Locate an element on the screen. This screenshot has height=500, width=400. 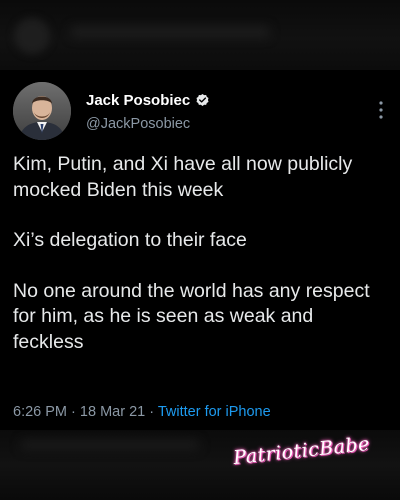
more-options-icon is located at coordinates (381, 110).